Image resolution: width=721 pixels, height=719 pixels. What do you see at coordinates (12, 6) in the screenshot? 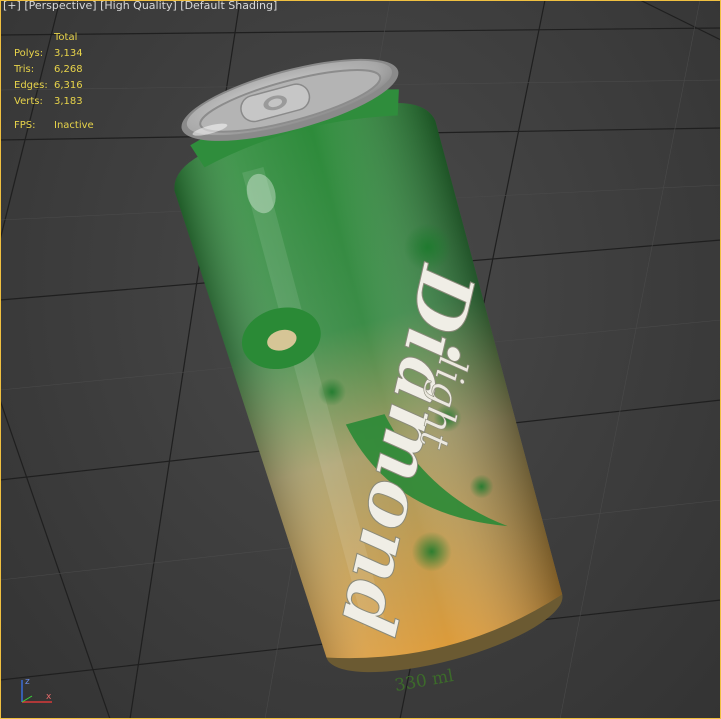
I see `viewport-plus-menu: [+]` at bounding box center [12, 6].